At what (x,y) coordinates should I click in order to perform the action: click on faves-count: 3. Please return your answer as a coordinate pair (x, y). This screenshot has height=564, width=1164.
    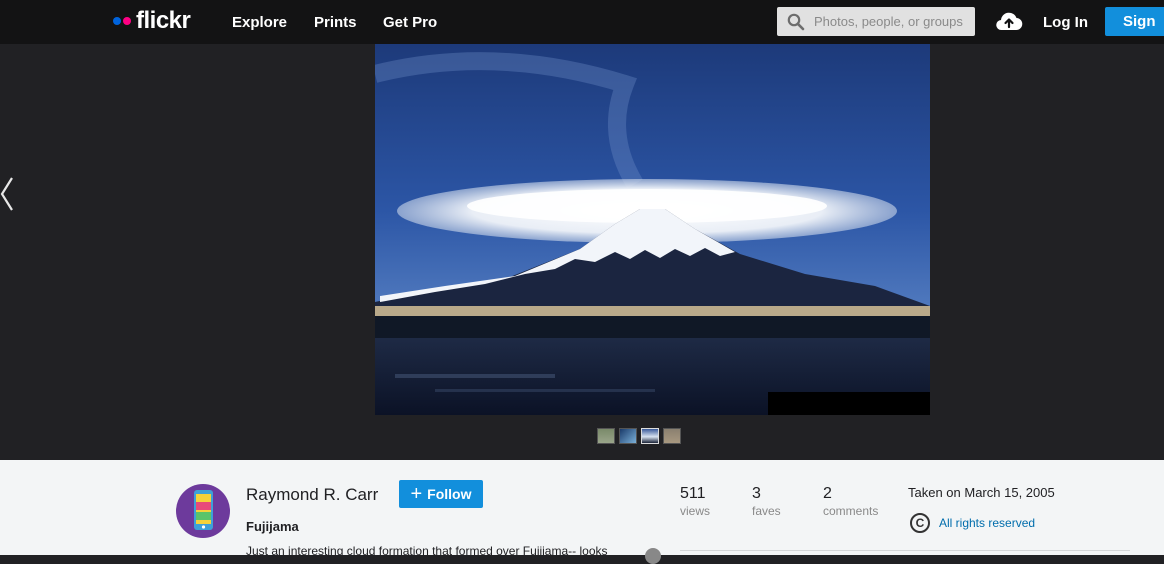
    Looking at the image, I should click on (756, 493).